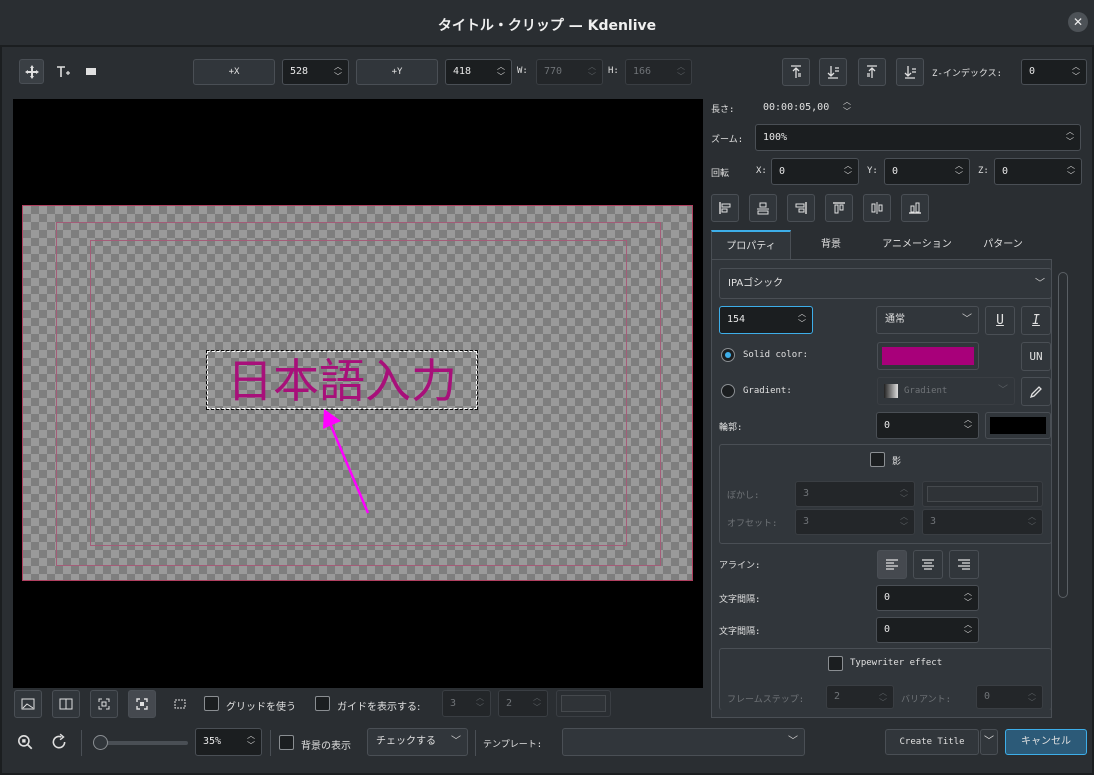 This screenshot has width=1094, height=775. I want to click on text-align-center-button, so click(928, 564).